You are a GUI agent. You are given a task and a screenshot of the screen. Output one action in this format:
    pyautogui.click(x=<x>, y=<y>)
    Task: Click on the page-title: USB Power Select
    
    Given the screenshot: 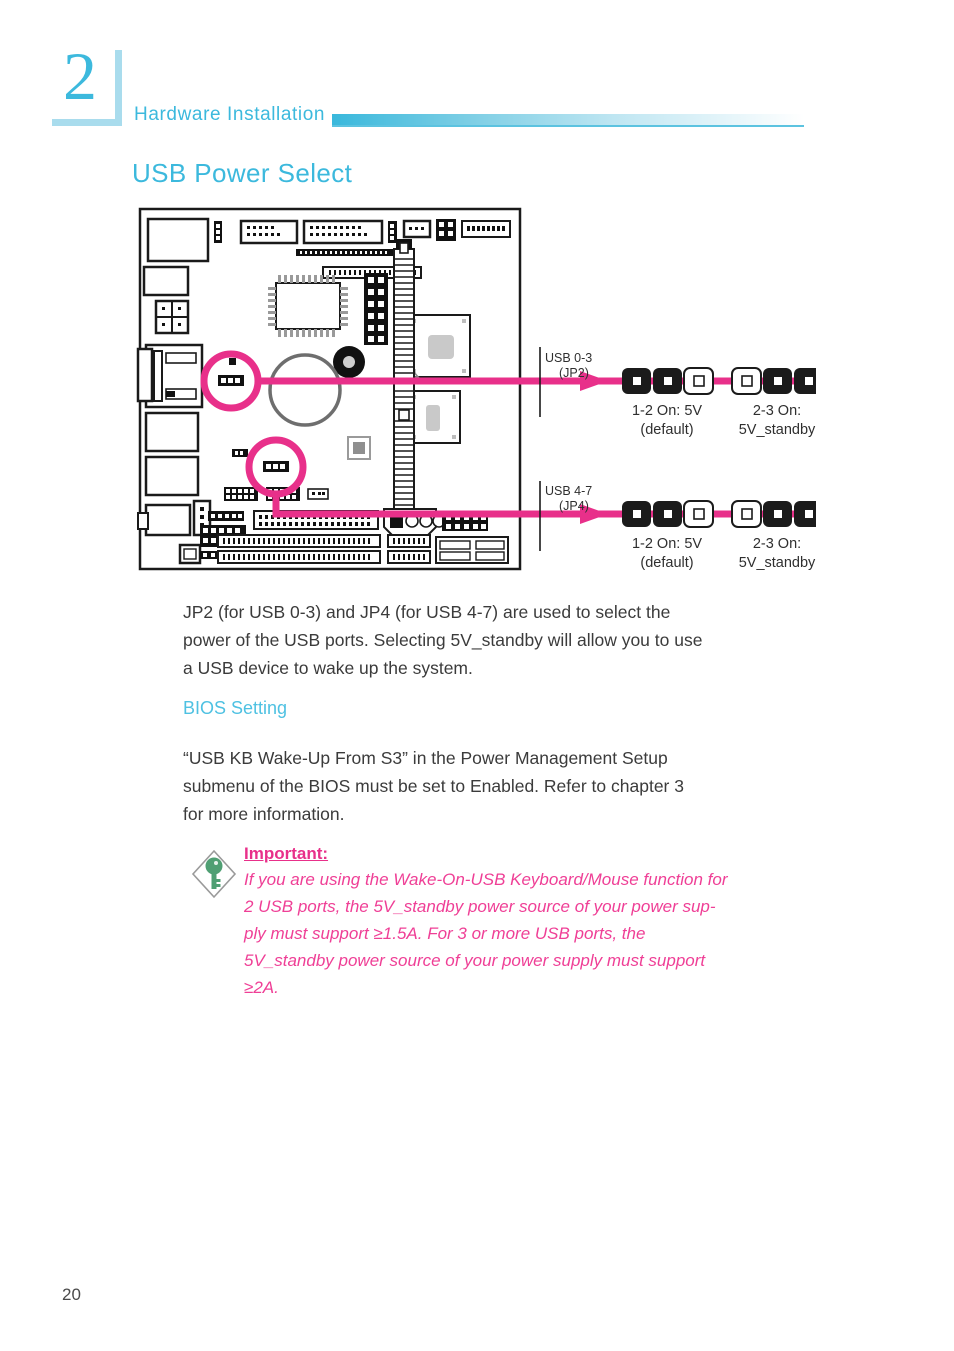 What is the action you would take?
    pyautogui.click(x=242, y=173)
    